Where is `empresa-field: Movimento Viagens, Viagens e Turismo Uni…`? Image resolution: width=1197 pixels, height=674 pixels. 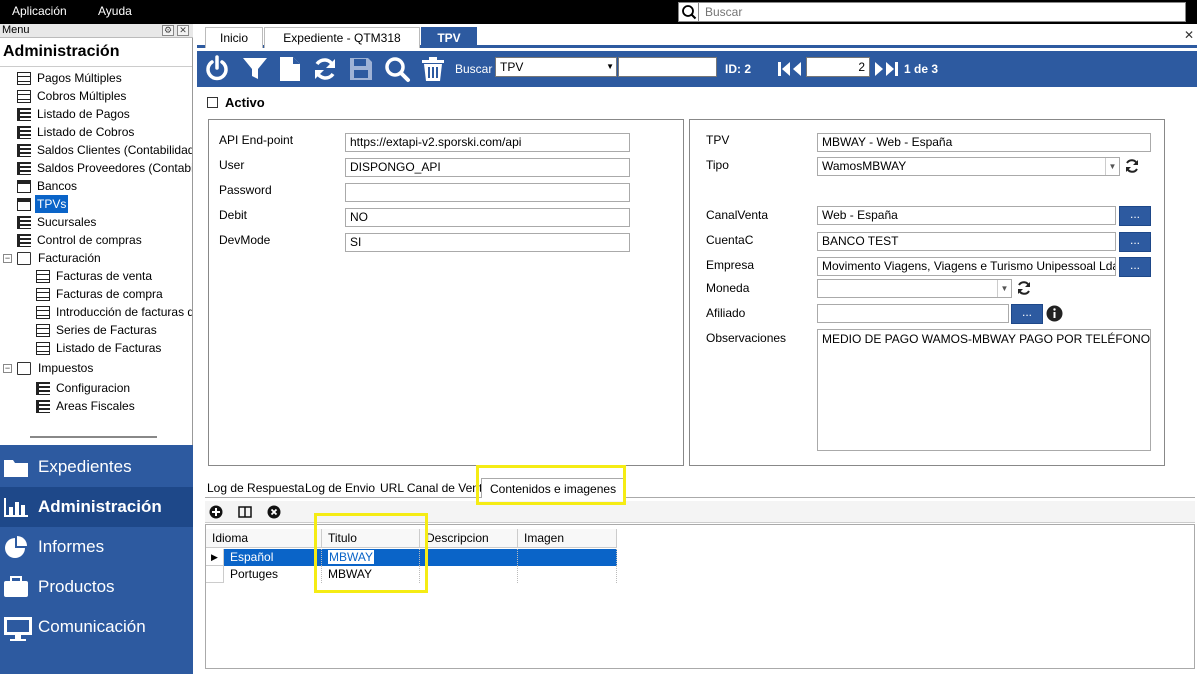
empresa-field: Movimento Viagens, Viagens e Turismo Uni… is located at coordinates (966, 266).